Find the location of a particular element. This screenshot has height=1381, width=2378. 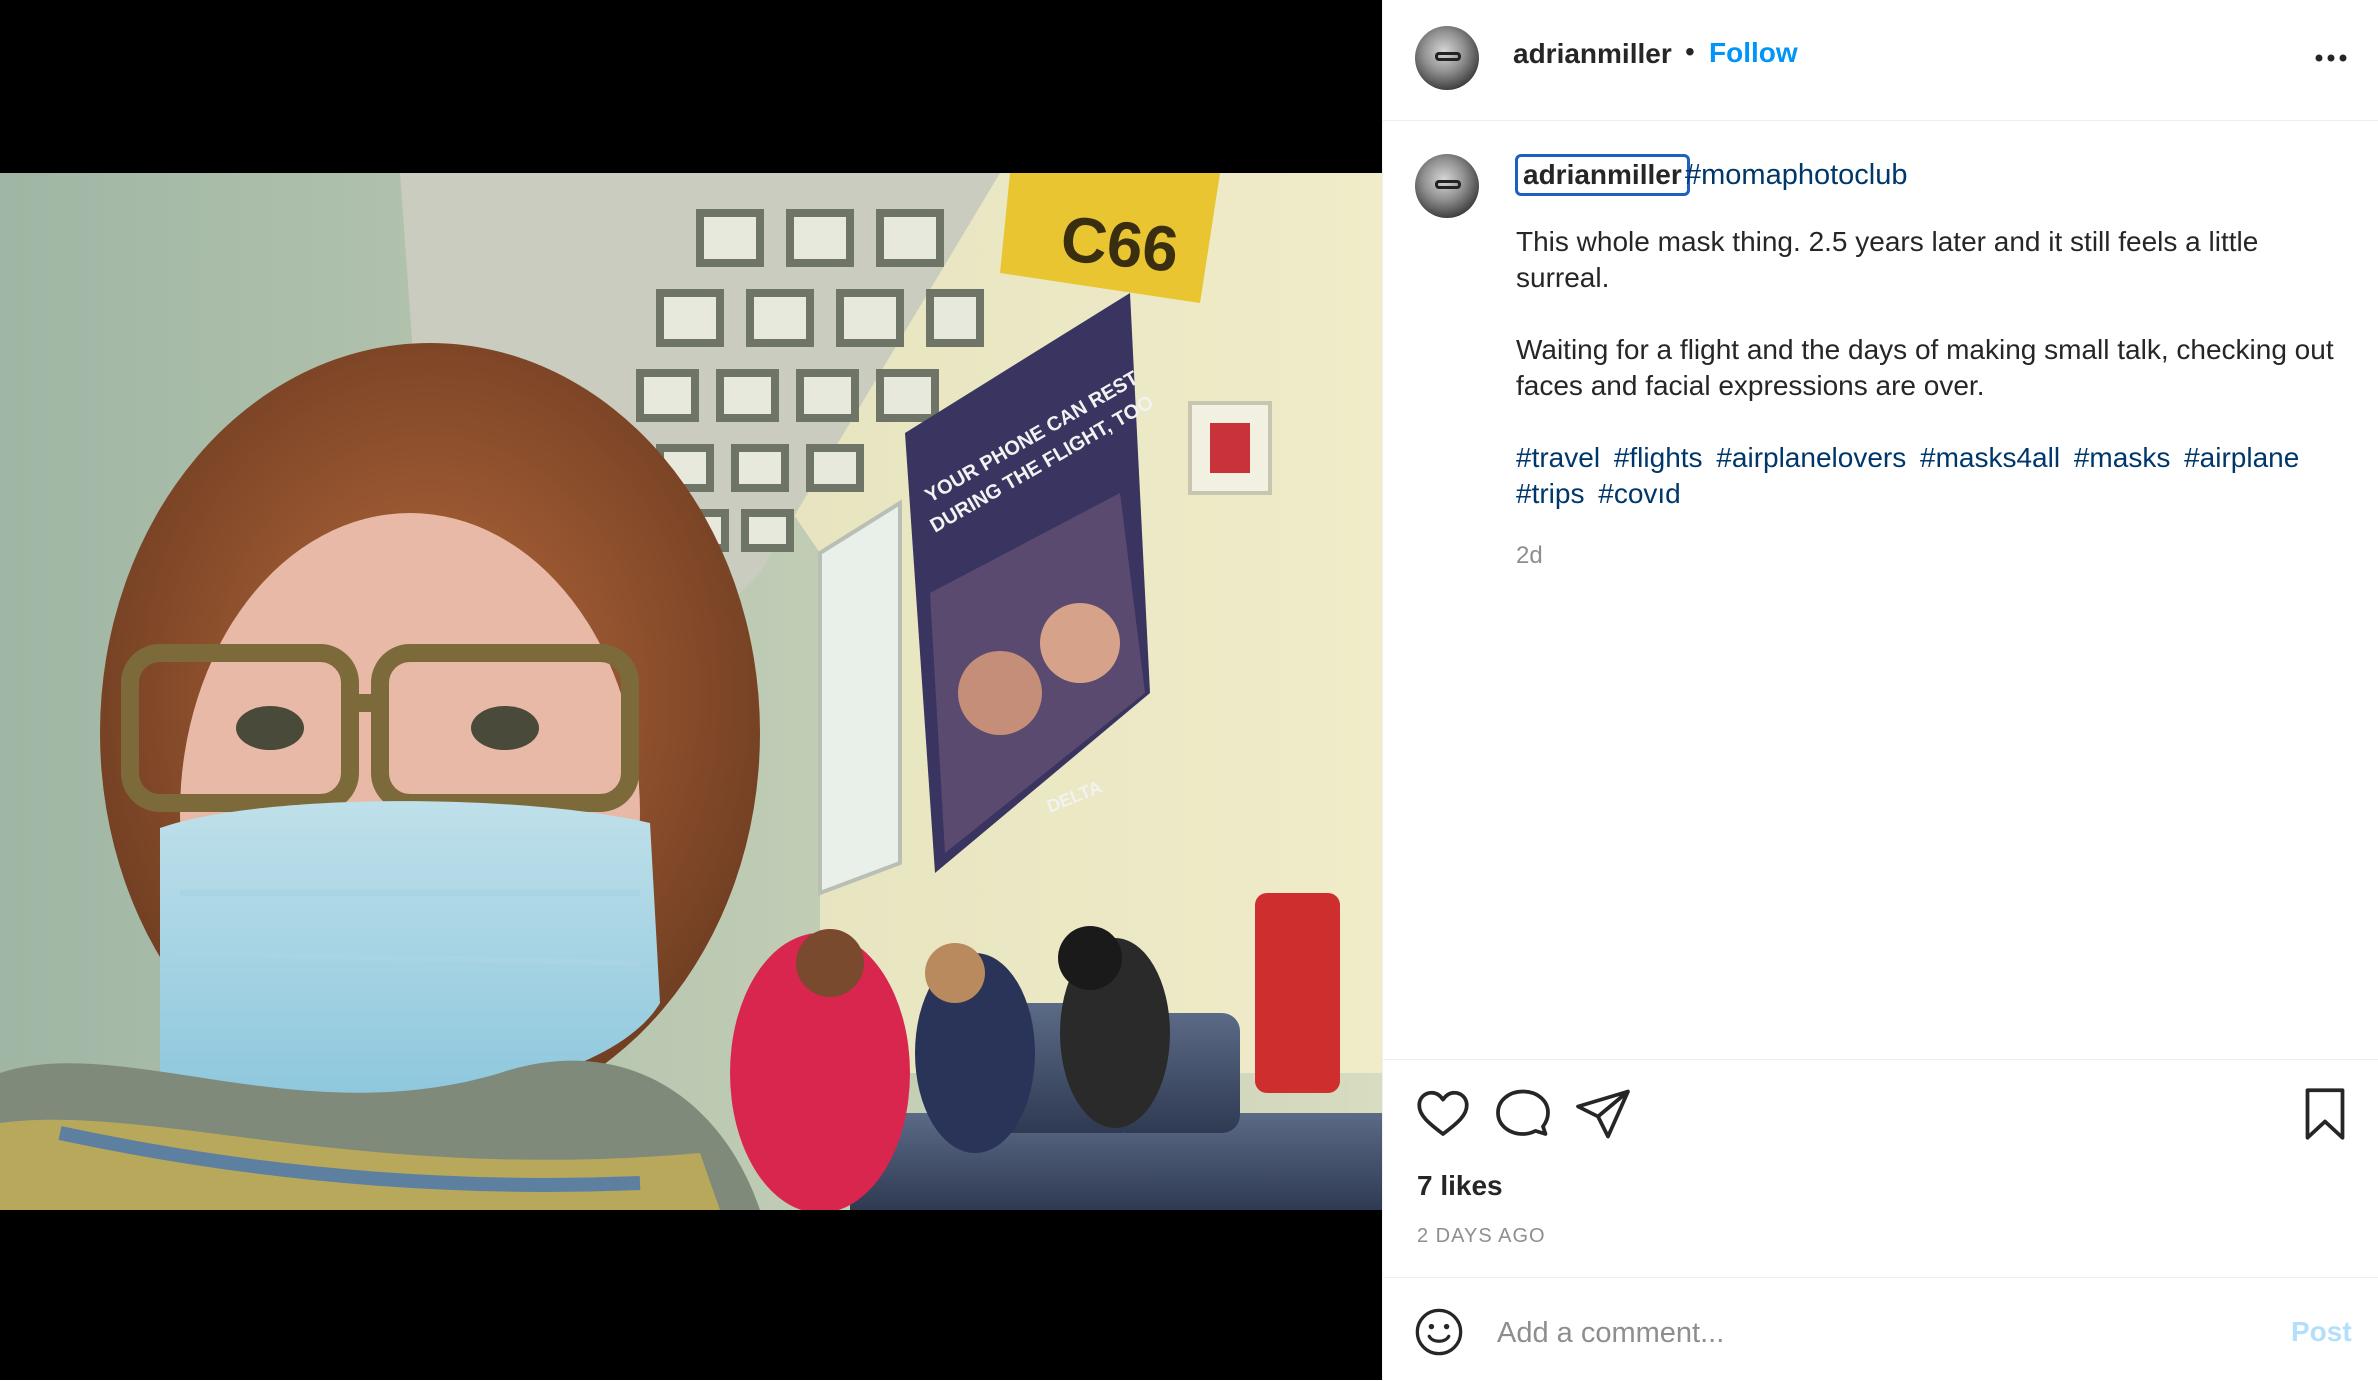

send-icon is located at coordinates (1603, 1114).